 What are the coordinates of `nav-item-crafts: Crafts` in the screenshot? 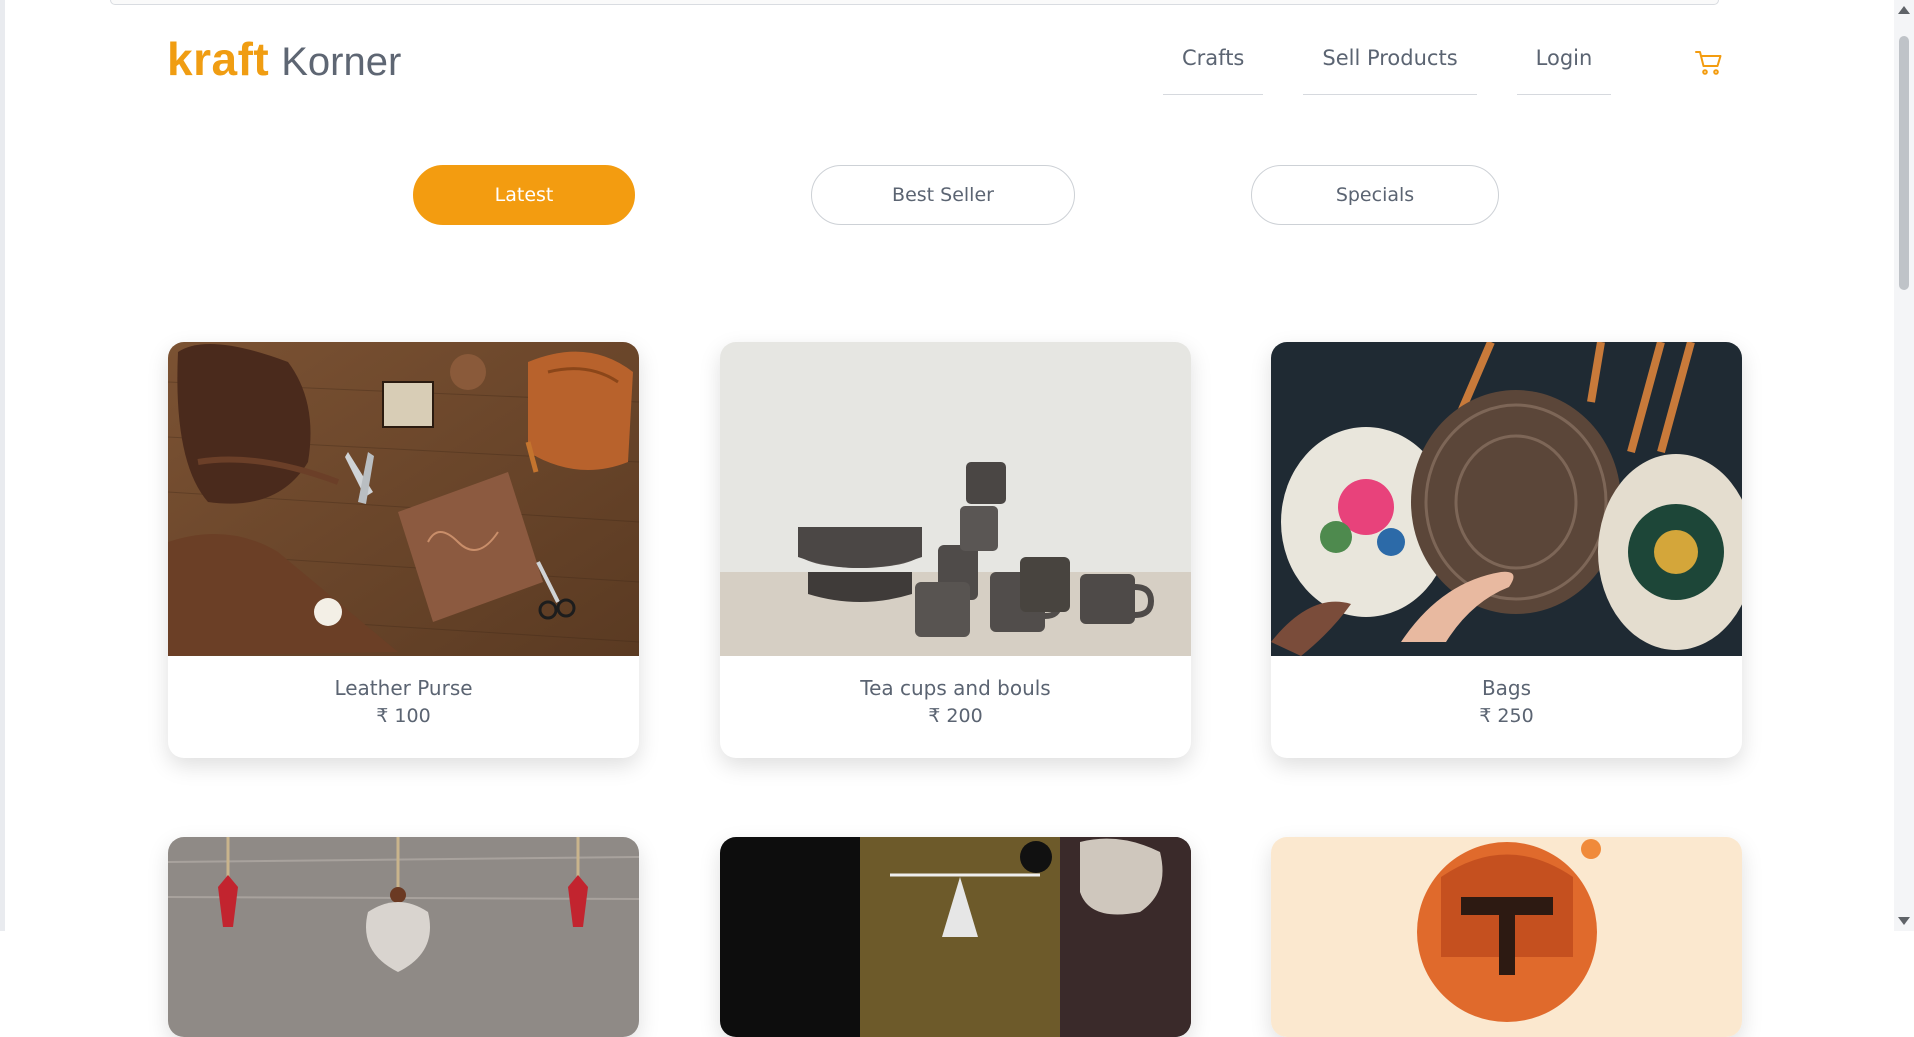 It's located at (1213, 66).